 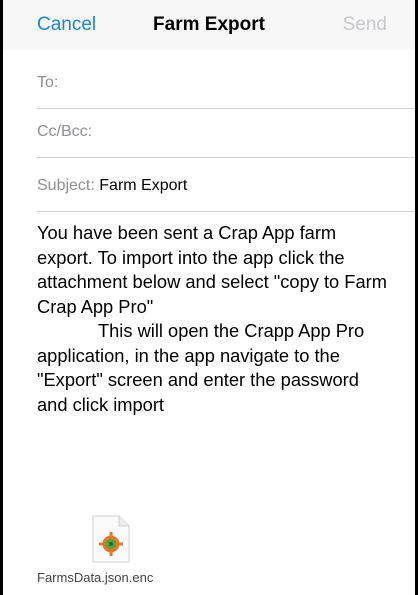 I want to click on send-button: Send, so click(x=365, y=25).